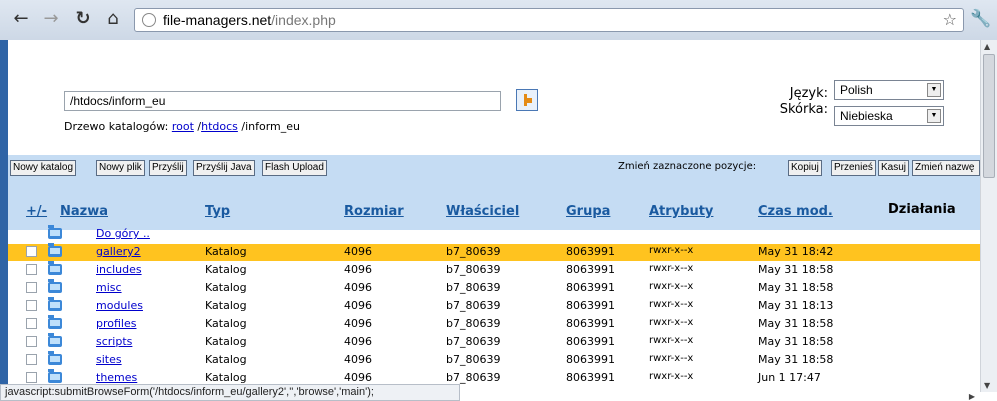 Image resolution: width=997 pixels, height=401 pixels. Describe the element at coordinates (21, 19) in the screenshot. I see `back-icon: ←` at that location.